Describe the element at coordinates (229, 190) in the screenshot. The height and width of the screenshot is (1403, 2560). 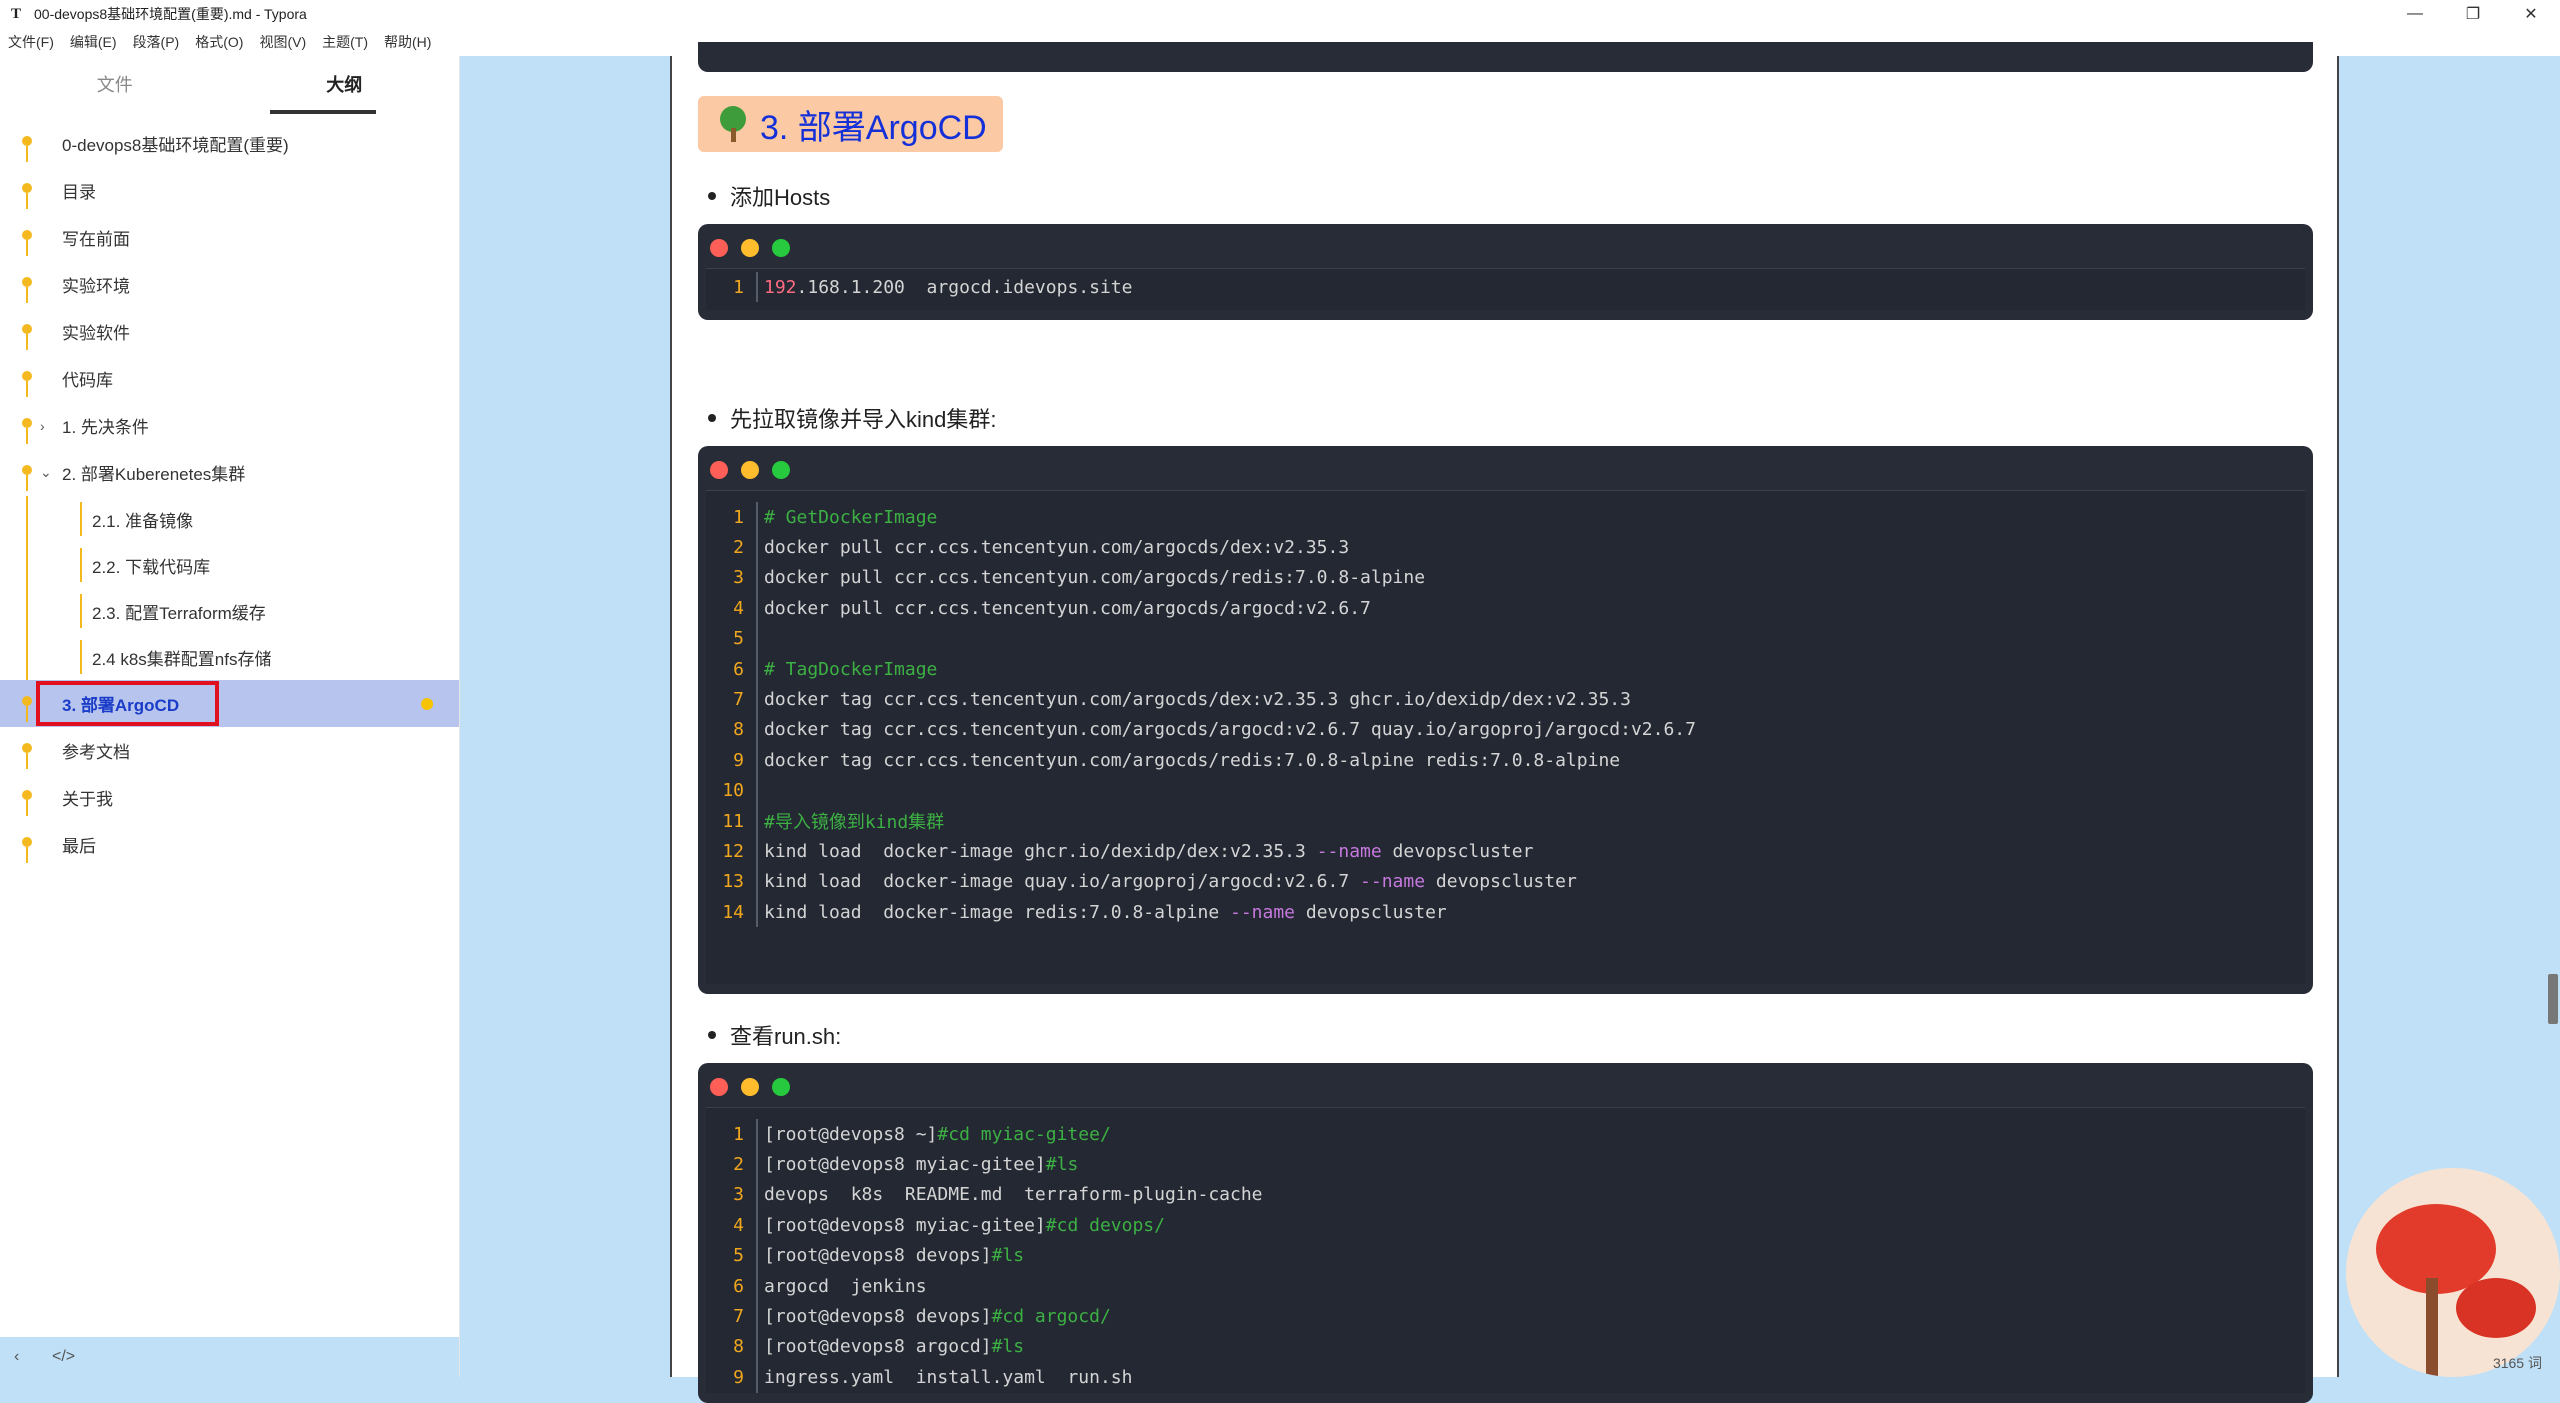
I see `outline-item: 目录` at that location.